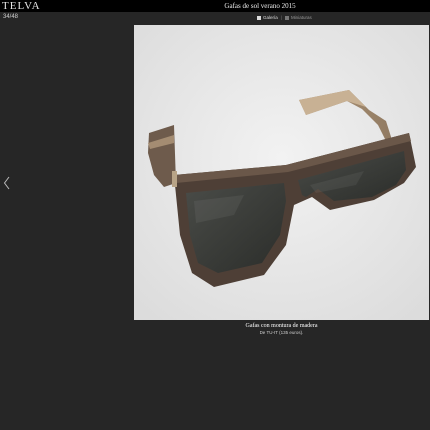 This screenshot has width=430, height=430. I want to click on gallery-title: Gafas de sol verano 2015, so click(260, 6).